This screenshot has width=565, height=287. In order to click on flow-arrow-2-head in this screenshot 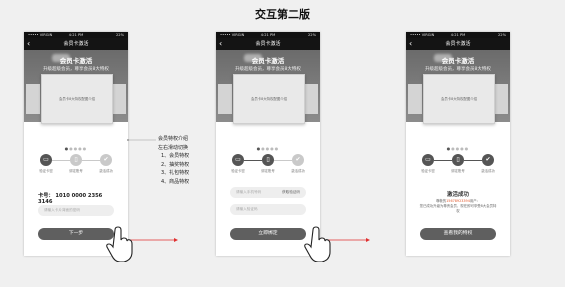, I will do `click(368, 240)`.